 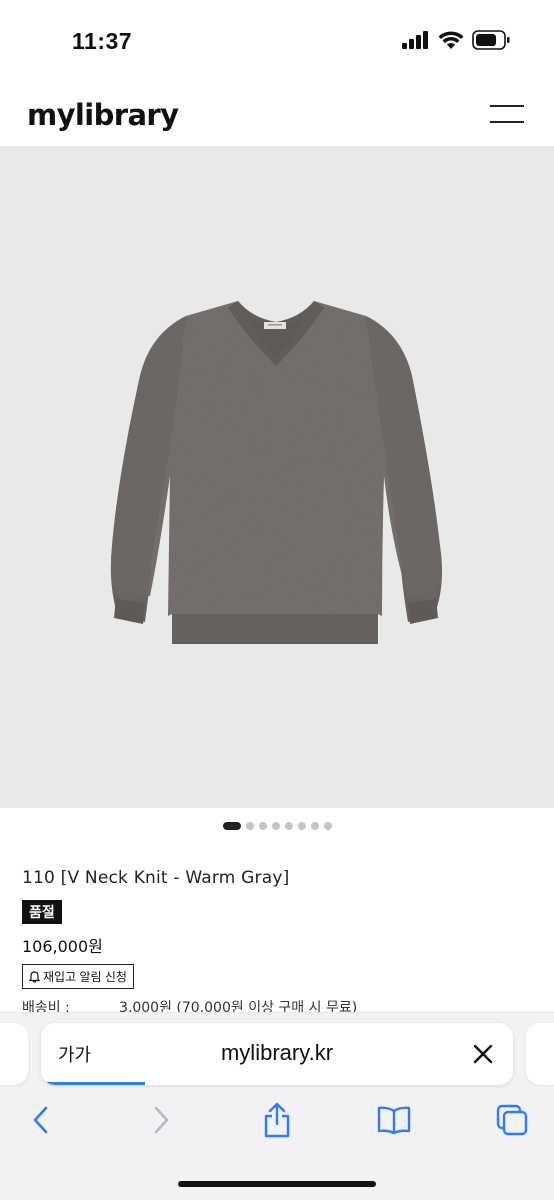 I want to click on chevron-right-icon, so click(x=161, y=1120).